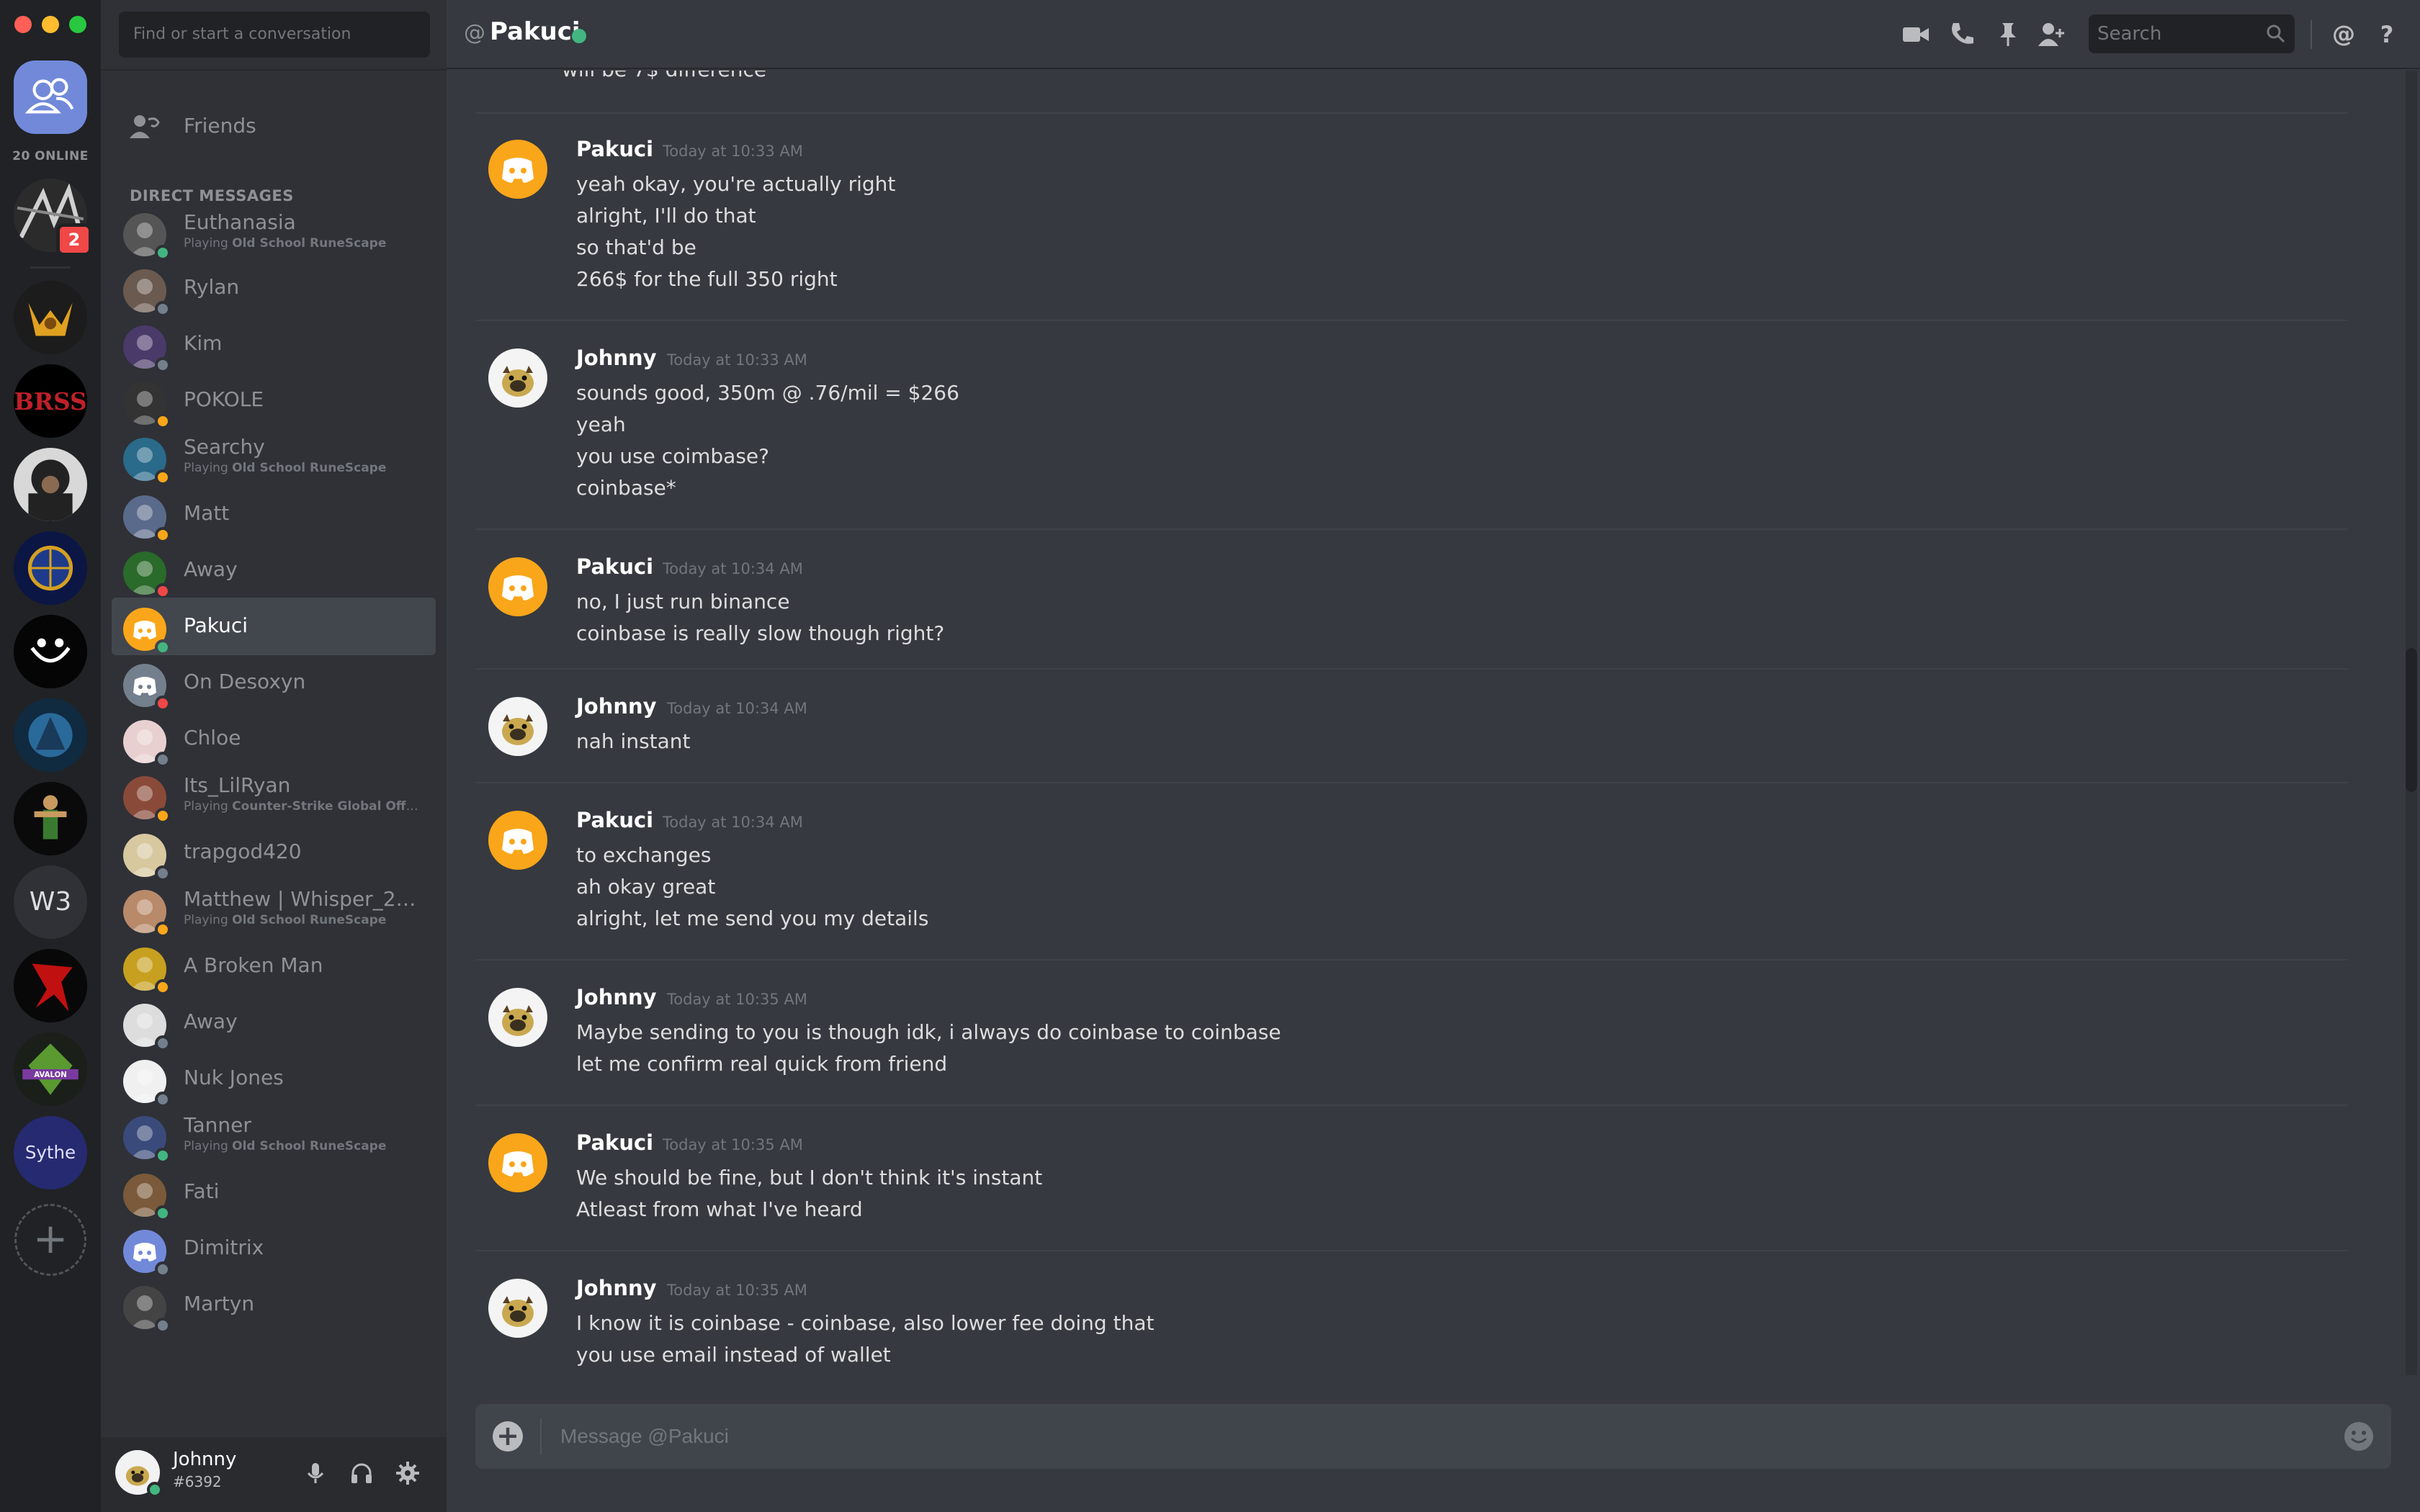  What do you see at coordinates (274, 1248) in the screenshot?
I see `dm-item: Dimitrix` at bounding box center [274, 1248].